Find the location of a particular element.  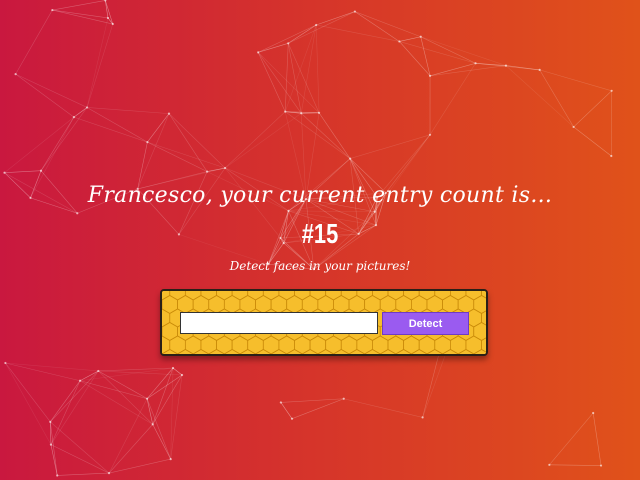

tagline: Detect faces in your pictures! is located at coordinates (320, 266).